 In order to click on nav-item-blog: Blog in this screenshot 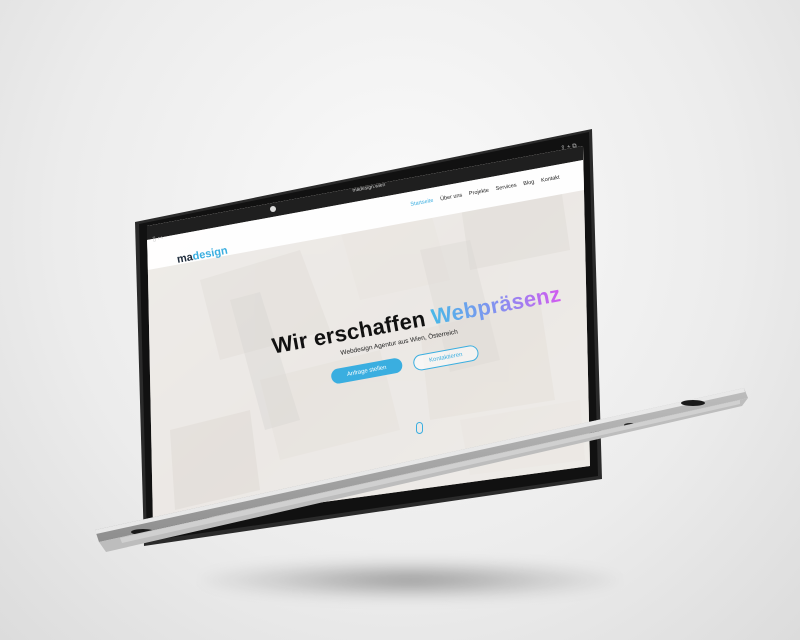, I will do `click(529, 183)`.